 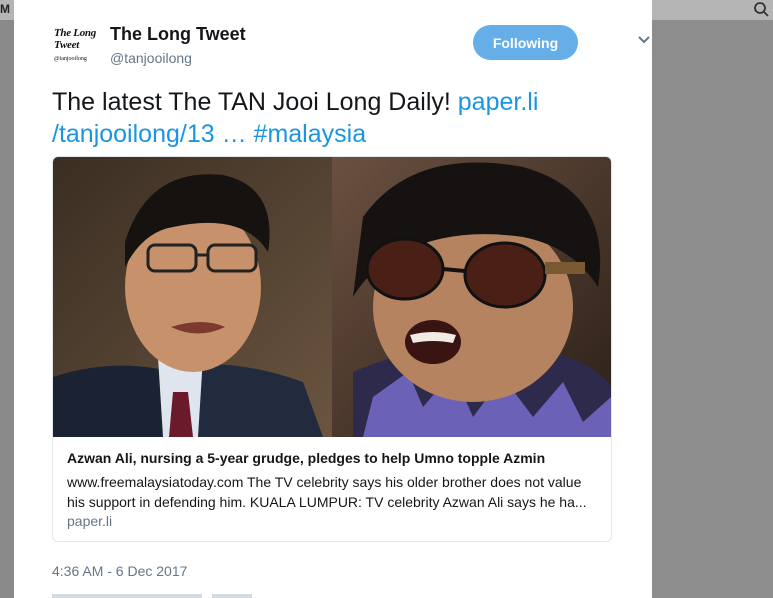 I want to click on tweet-stats-row, so click(x=152, y=596).